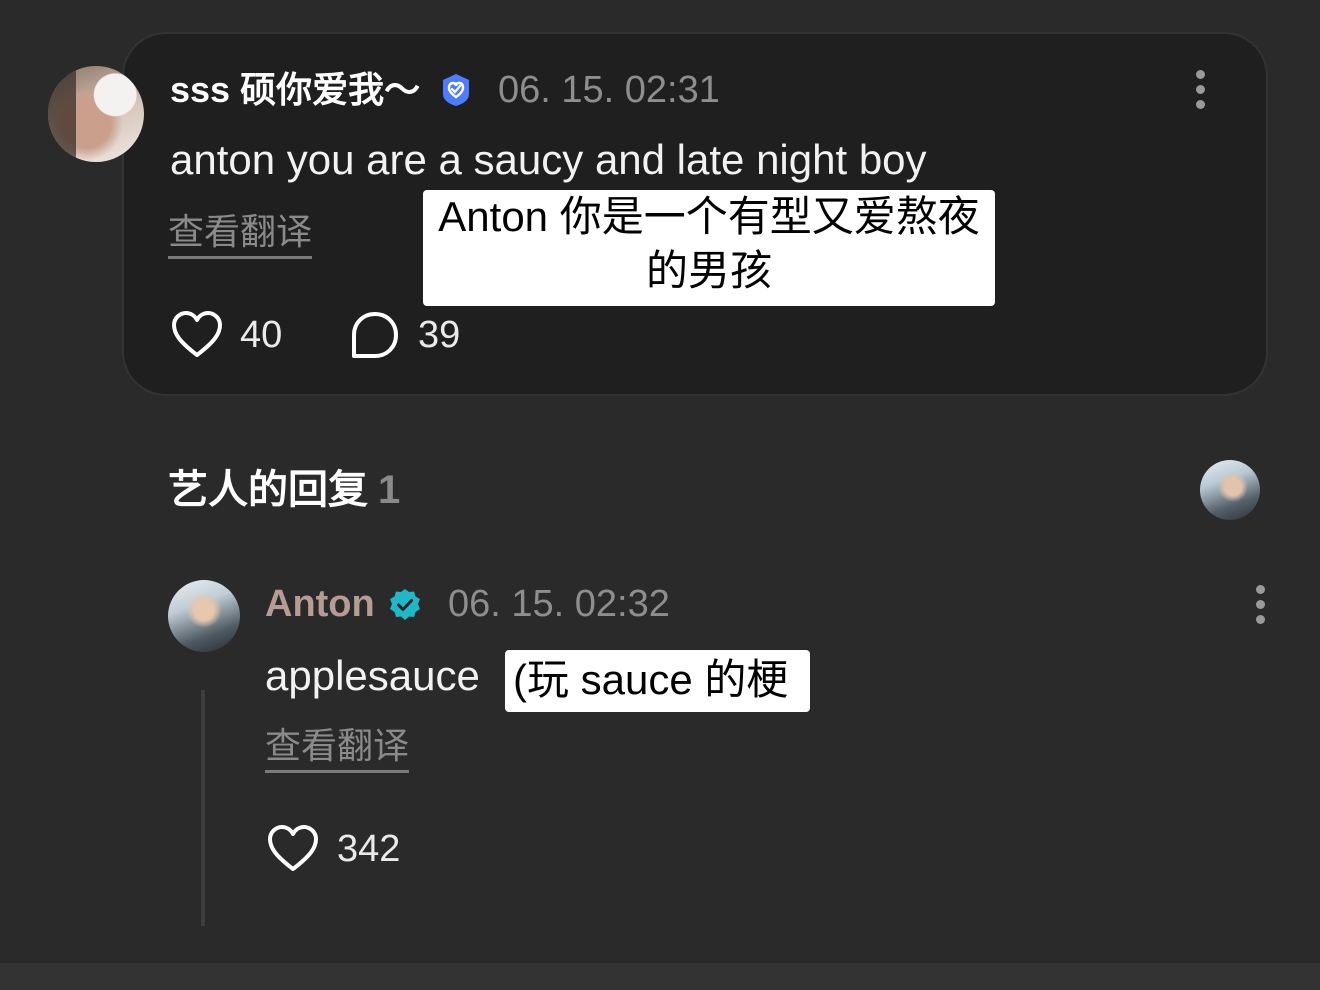 The image size is (1320, 990). I want to click on comment-text: anton you are a saucy and late night boy, so click(548, 159).